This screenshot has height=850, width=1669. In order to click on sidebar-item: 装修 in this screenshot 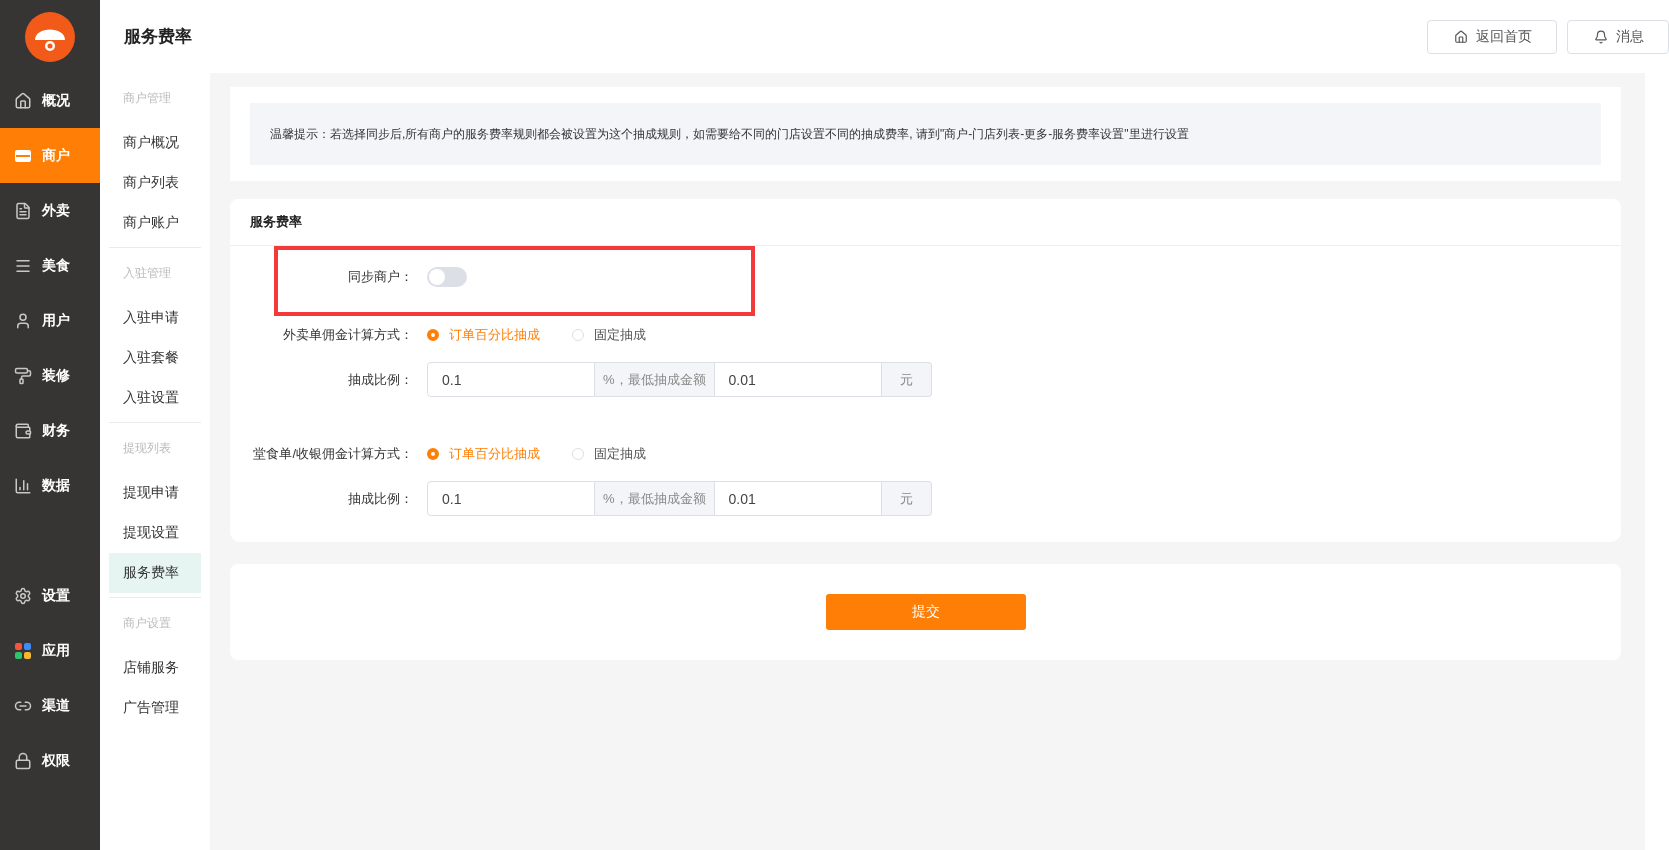, I will do `click(50, 375)`.